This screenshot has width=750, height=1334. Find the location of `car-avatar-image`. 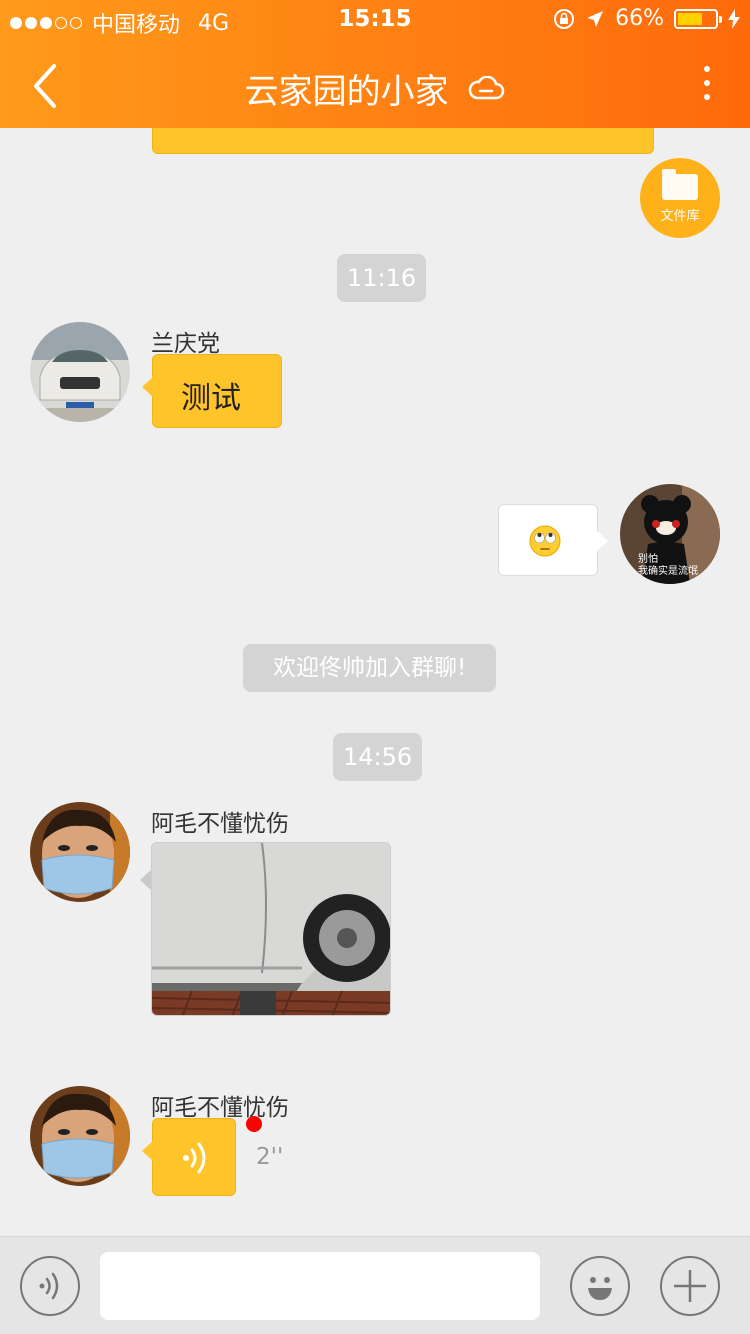

car-avatar-image is located at coordinates (80, 372).